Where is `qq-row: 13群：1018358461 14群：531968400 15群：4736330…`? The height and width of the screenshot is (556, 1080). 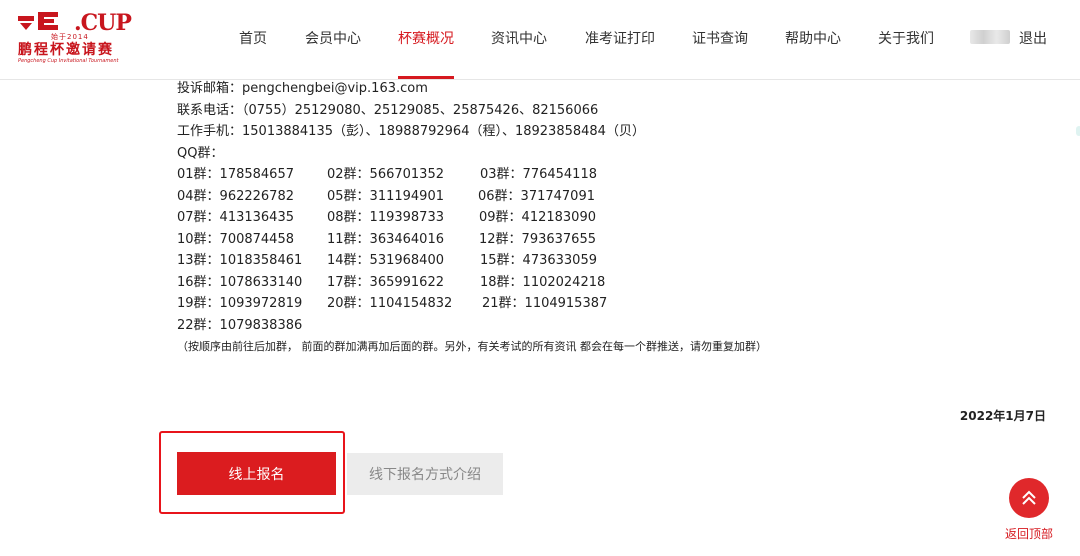
qq-row: 13群：1018358461 14群：531968400 15群：4736330… is located at coordinates (617, 261).